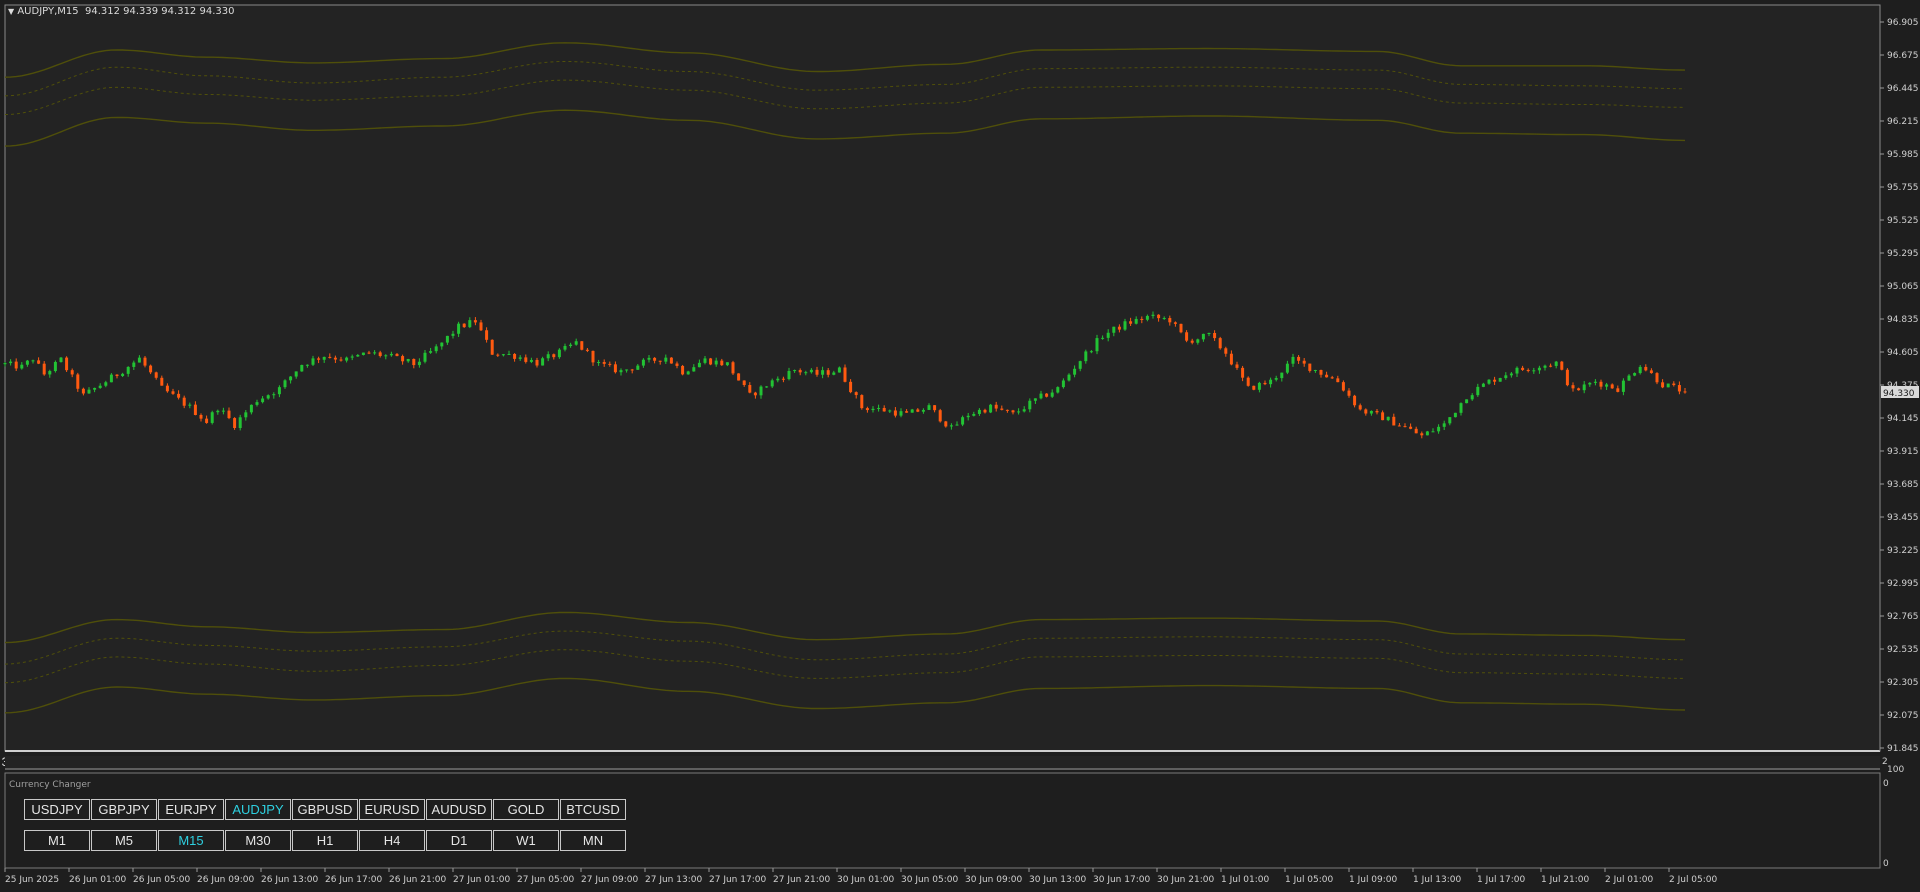 The width and height of the screenshot is (1920, 892). I want to click on symbol-button-eurusd: EURUSD, so click(392, 809).